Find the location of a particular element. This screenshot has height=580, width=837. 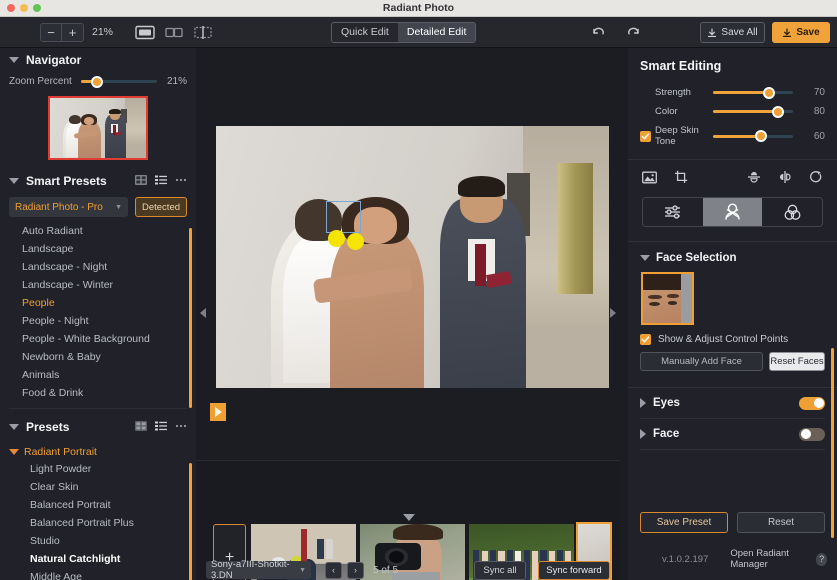

presets-scrollbar is located at coordinates (190, 521).